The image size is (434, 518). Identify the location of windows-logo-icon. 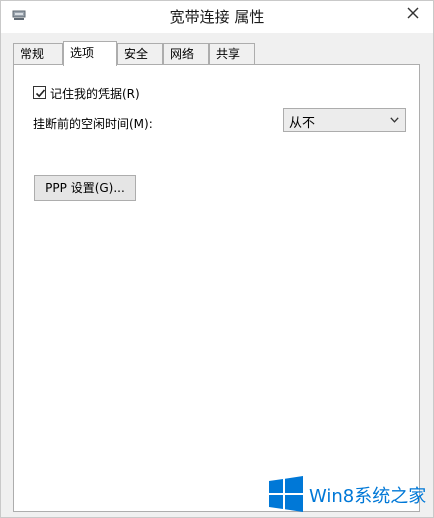
(286, 494).